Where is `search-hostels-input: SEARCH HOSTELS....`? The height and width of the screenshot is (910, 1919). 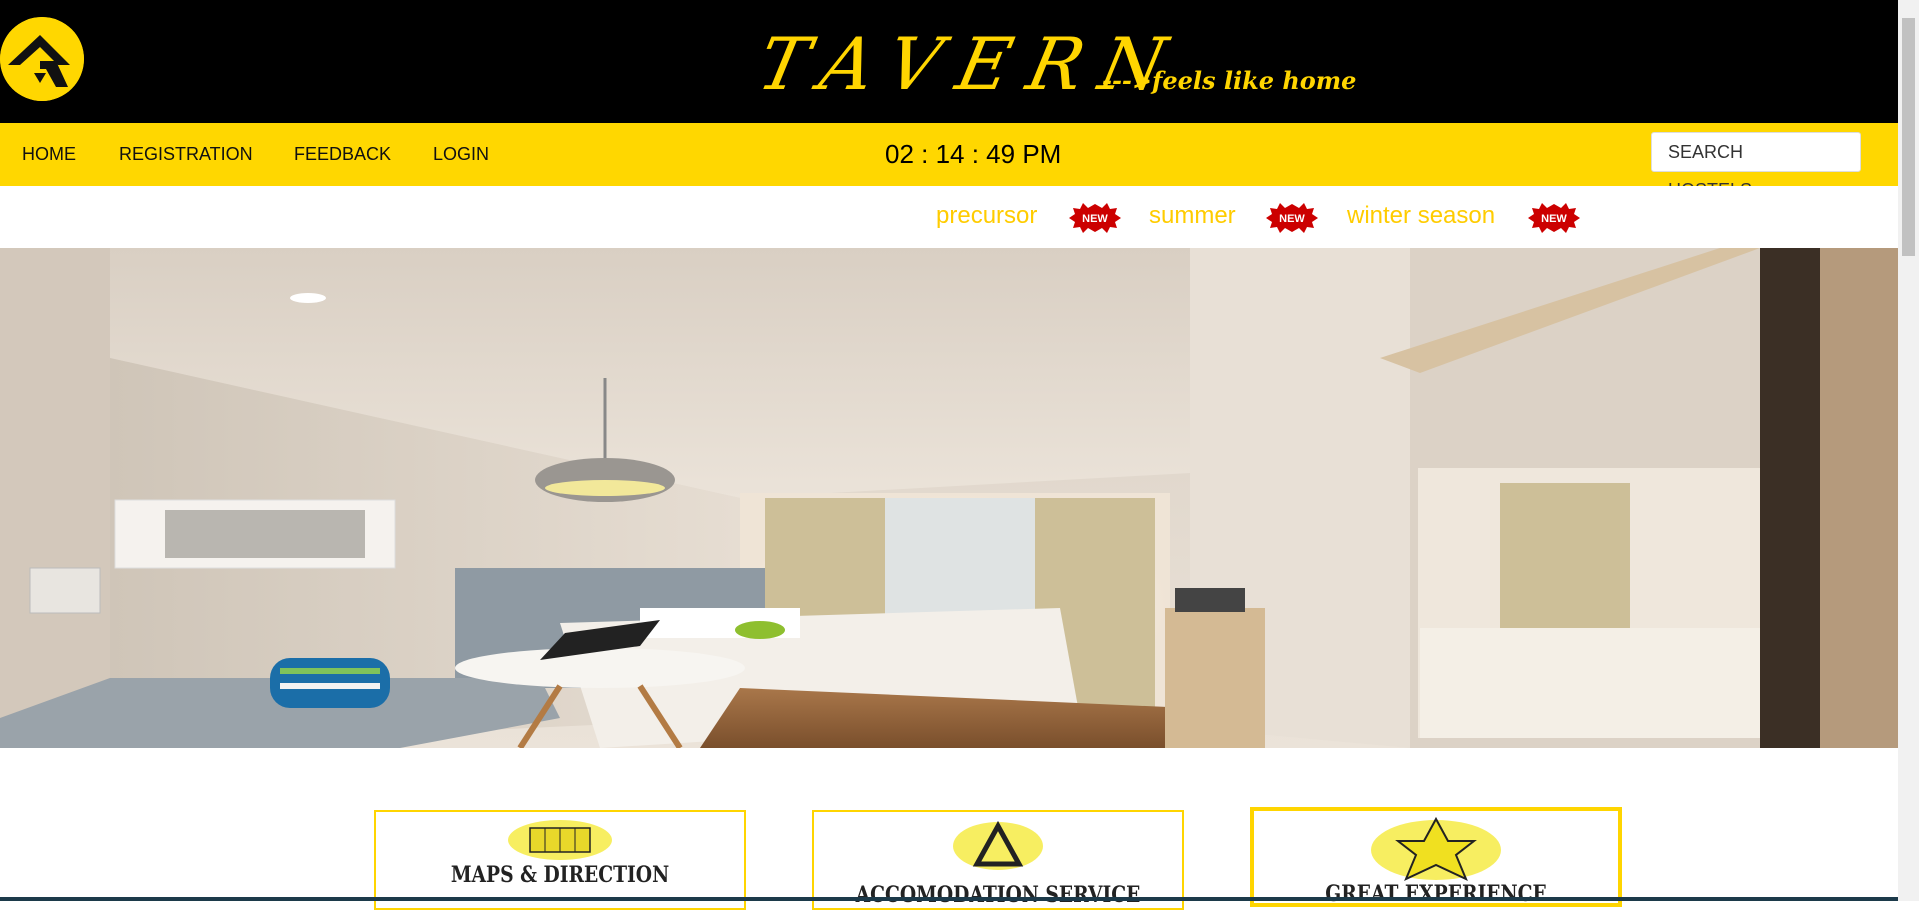
search-hostels-input: SEARCH HOSTELS.... is located at coordinates (1756, 166).